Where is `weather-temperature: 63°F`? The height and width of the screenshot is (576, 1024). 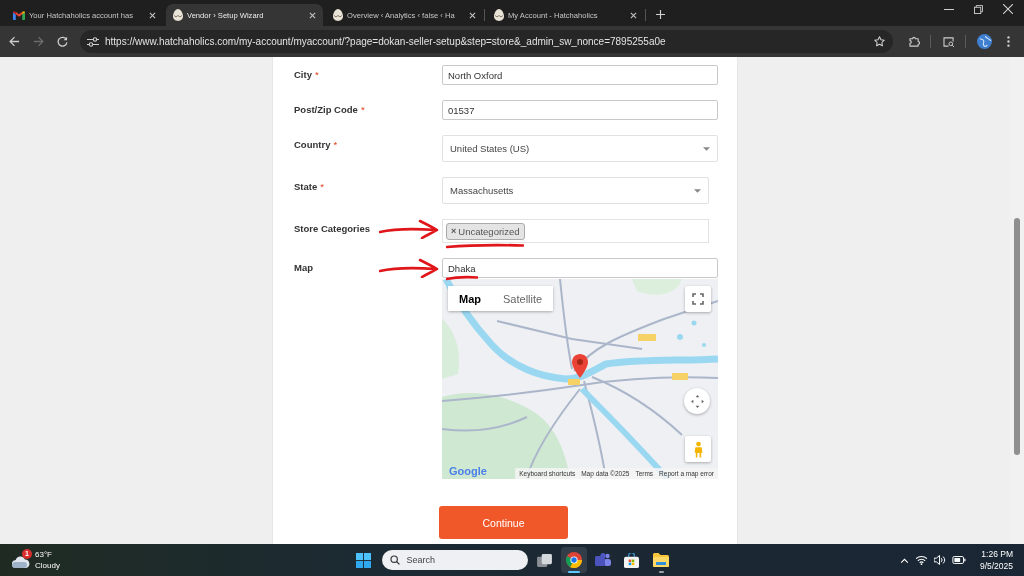 weather-temperature: 63°F is located at coordinates (47, 554).